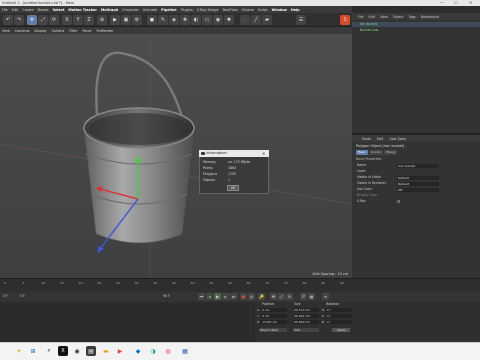 This screenshot has width=480, height=360. What do you see at coordinates (366, 139) in the screenshot?
I see `attr-menu-mode: Mode` at bounding box center [366, 139].